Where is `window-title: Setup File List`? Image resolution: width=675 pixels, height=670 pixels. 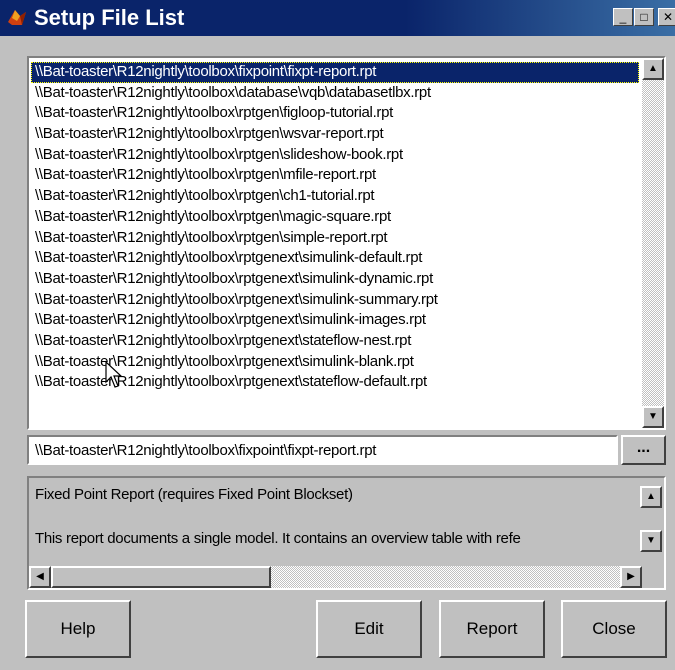 window-title: Setup File List is located at coordinates (109, 17).